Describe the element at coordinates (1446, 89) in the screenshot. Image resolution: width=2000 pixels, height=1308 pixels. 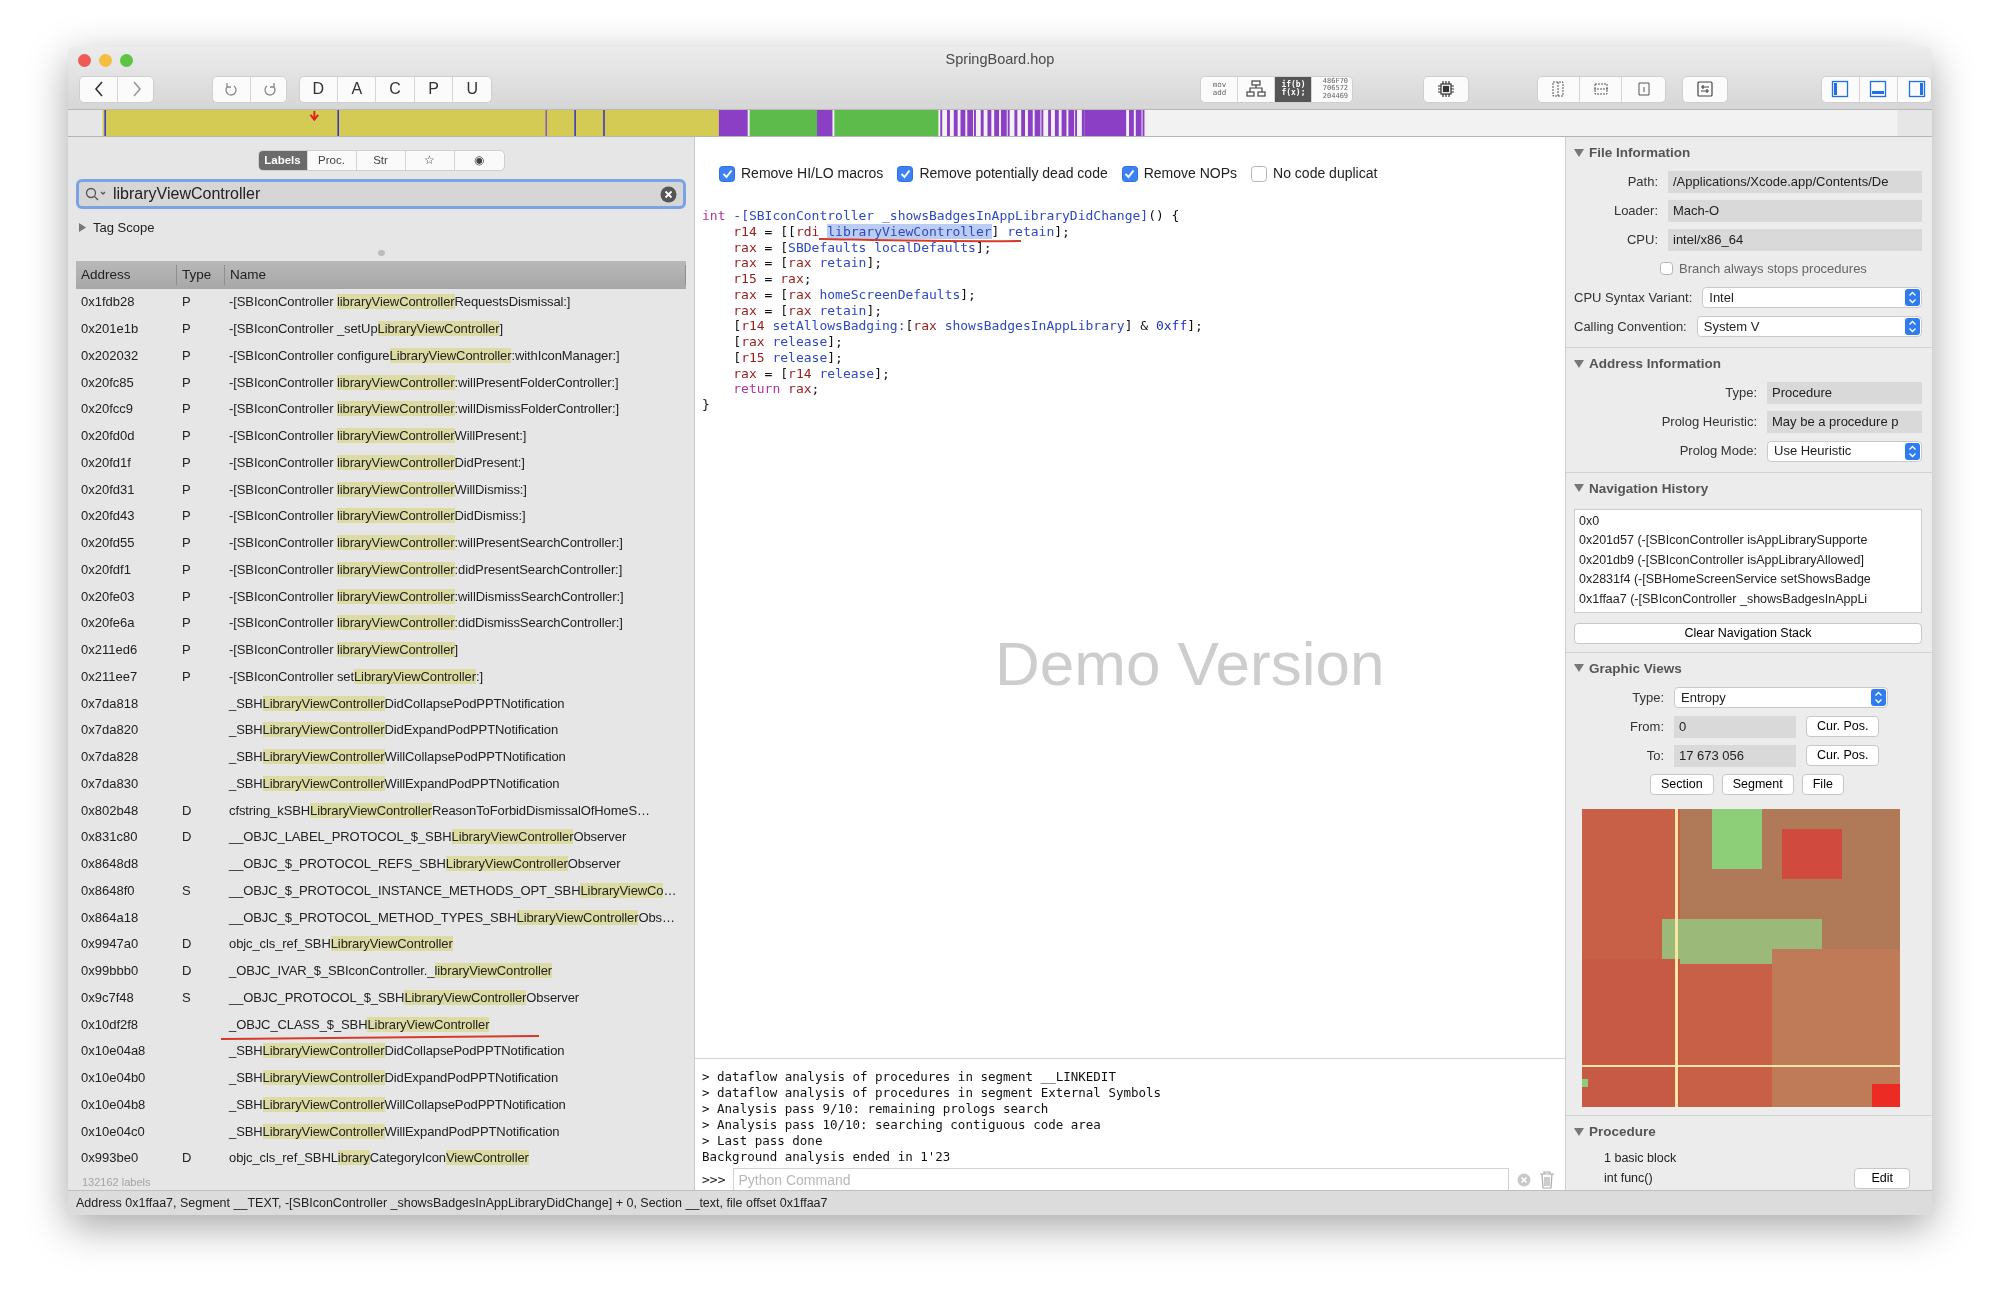
I see `chip-icon` at that location.